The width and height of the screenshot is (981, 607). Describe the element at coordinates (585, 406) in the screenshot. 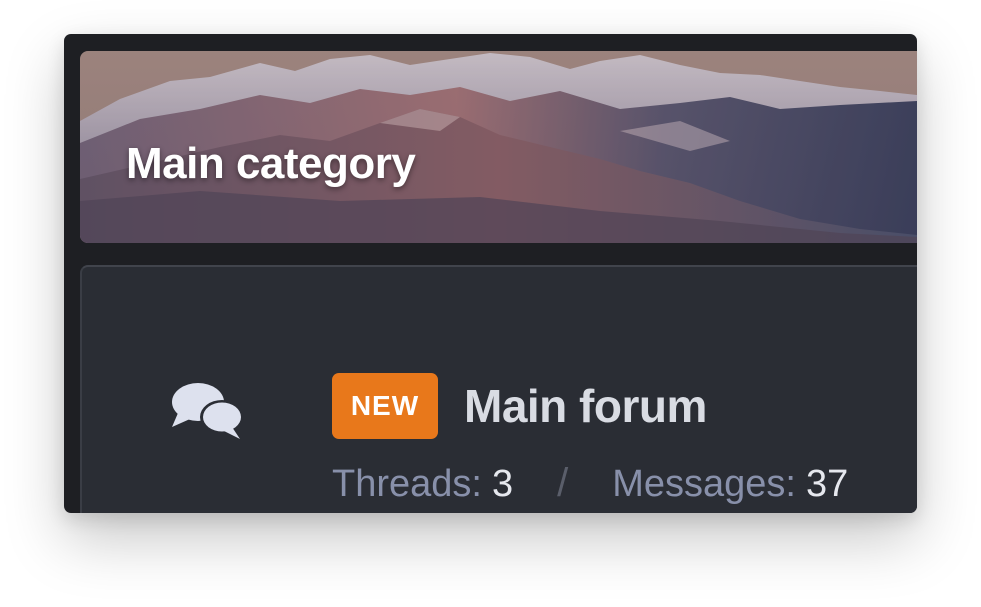

I see `forum-title-link: Main forum` at that location.